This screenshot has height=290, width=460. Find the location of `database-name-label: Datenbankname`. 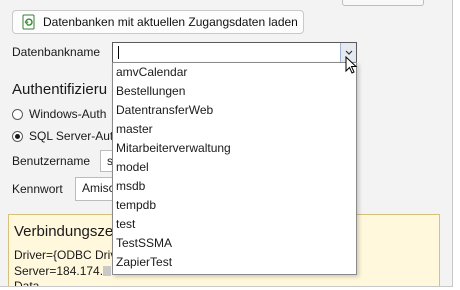

database-name-label: Datenbankname is located at coordinates (56, 52).